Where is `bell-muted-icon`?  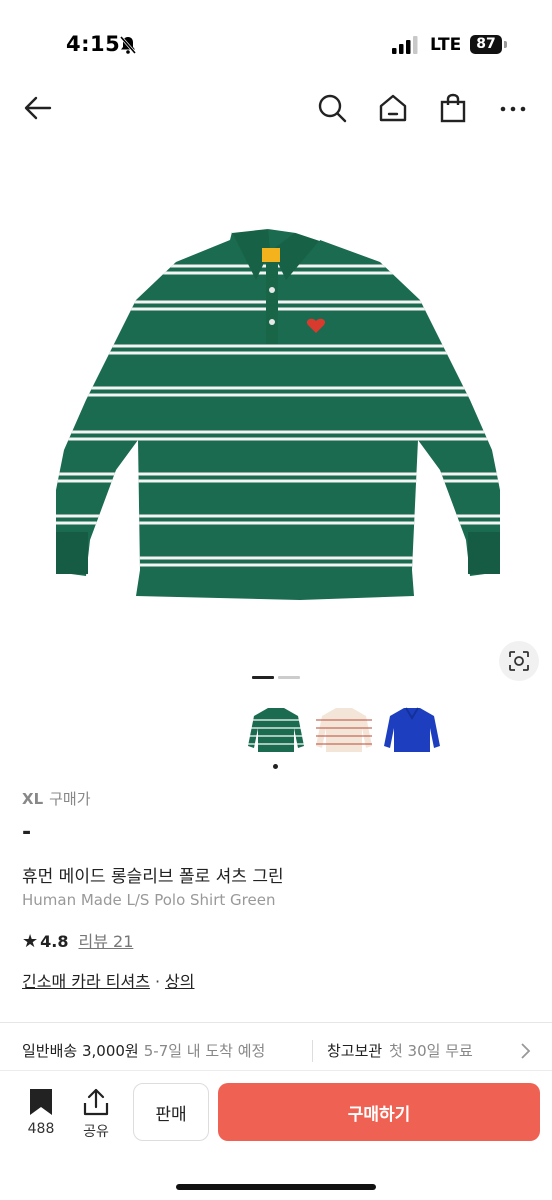 bell-muted-icon is located at coordinates (128, 45).